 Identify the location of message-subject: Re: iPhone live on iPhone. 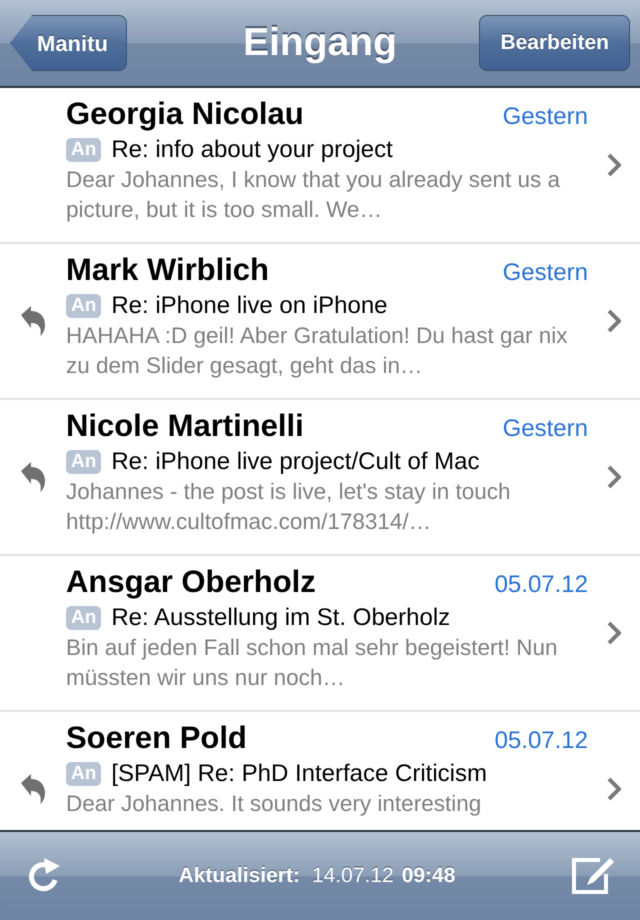
(249, 306).